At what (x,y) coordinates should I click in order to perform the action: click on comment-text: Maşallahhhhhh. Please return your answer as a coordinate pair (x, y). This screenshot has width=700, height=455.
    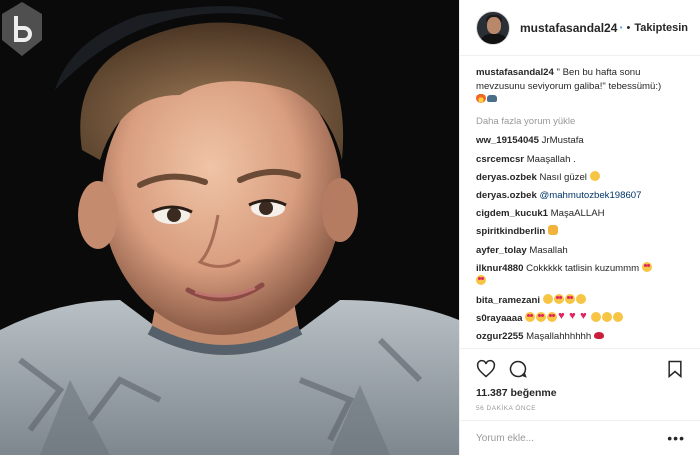
    Looking at the image, I should click on (559, 336).